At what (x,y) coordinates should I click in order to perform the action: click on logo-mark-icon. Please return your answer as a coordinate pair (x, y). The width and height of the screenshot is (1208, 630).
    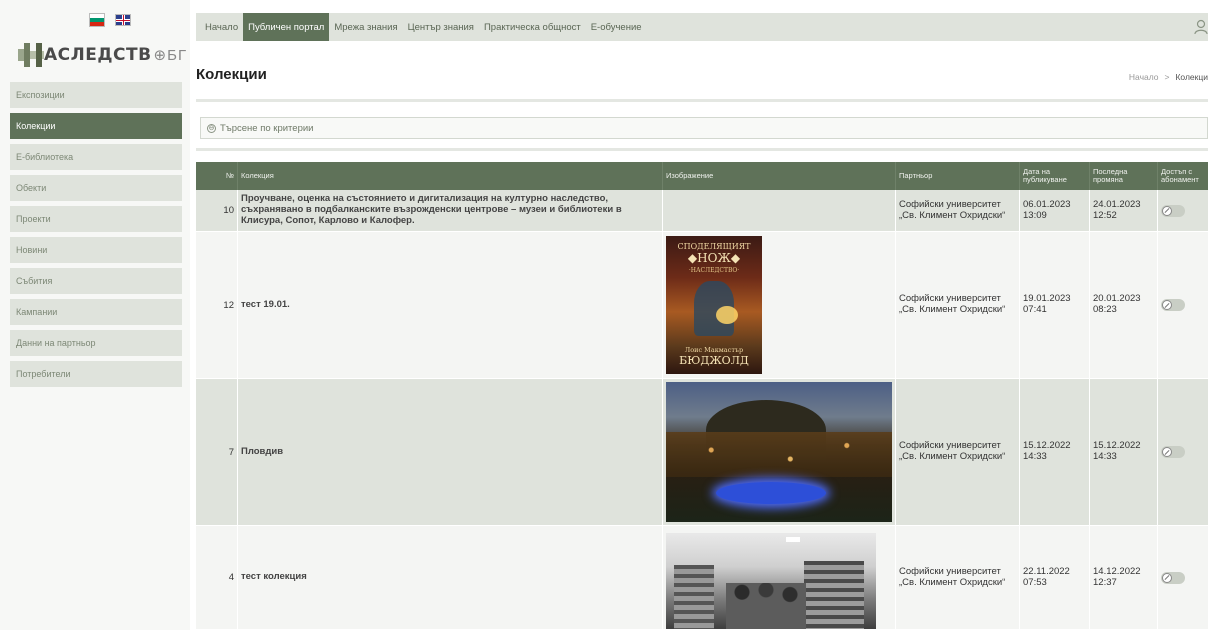
    Looking at the image, I should click on (31, 55).